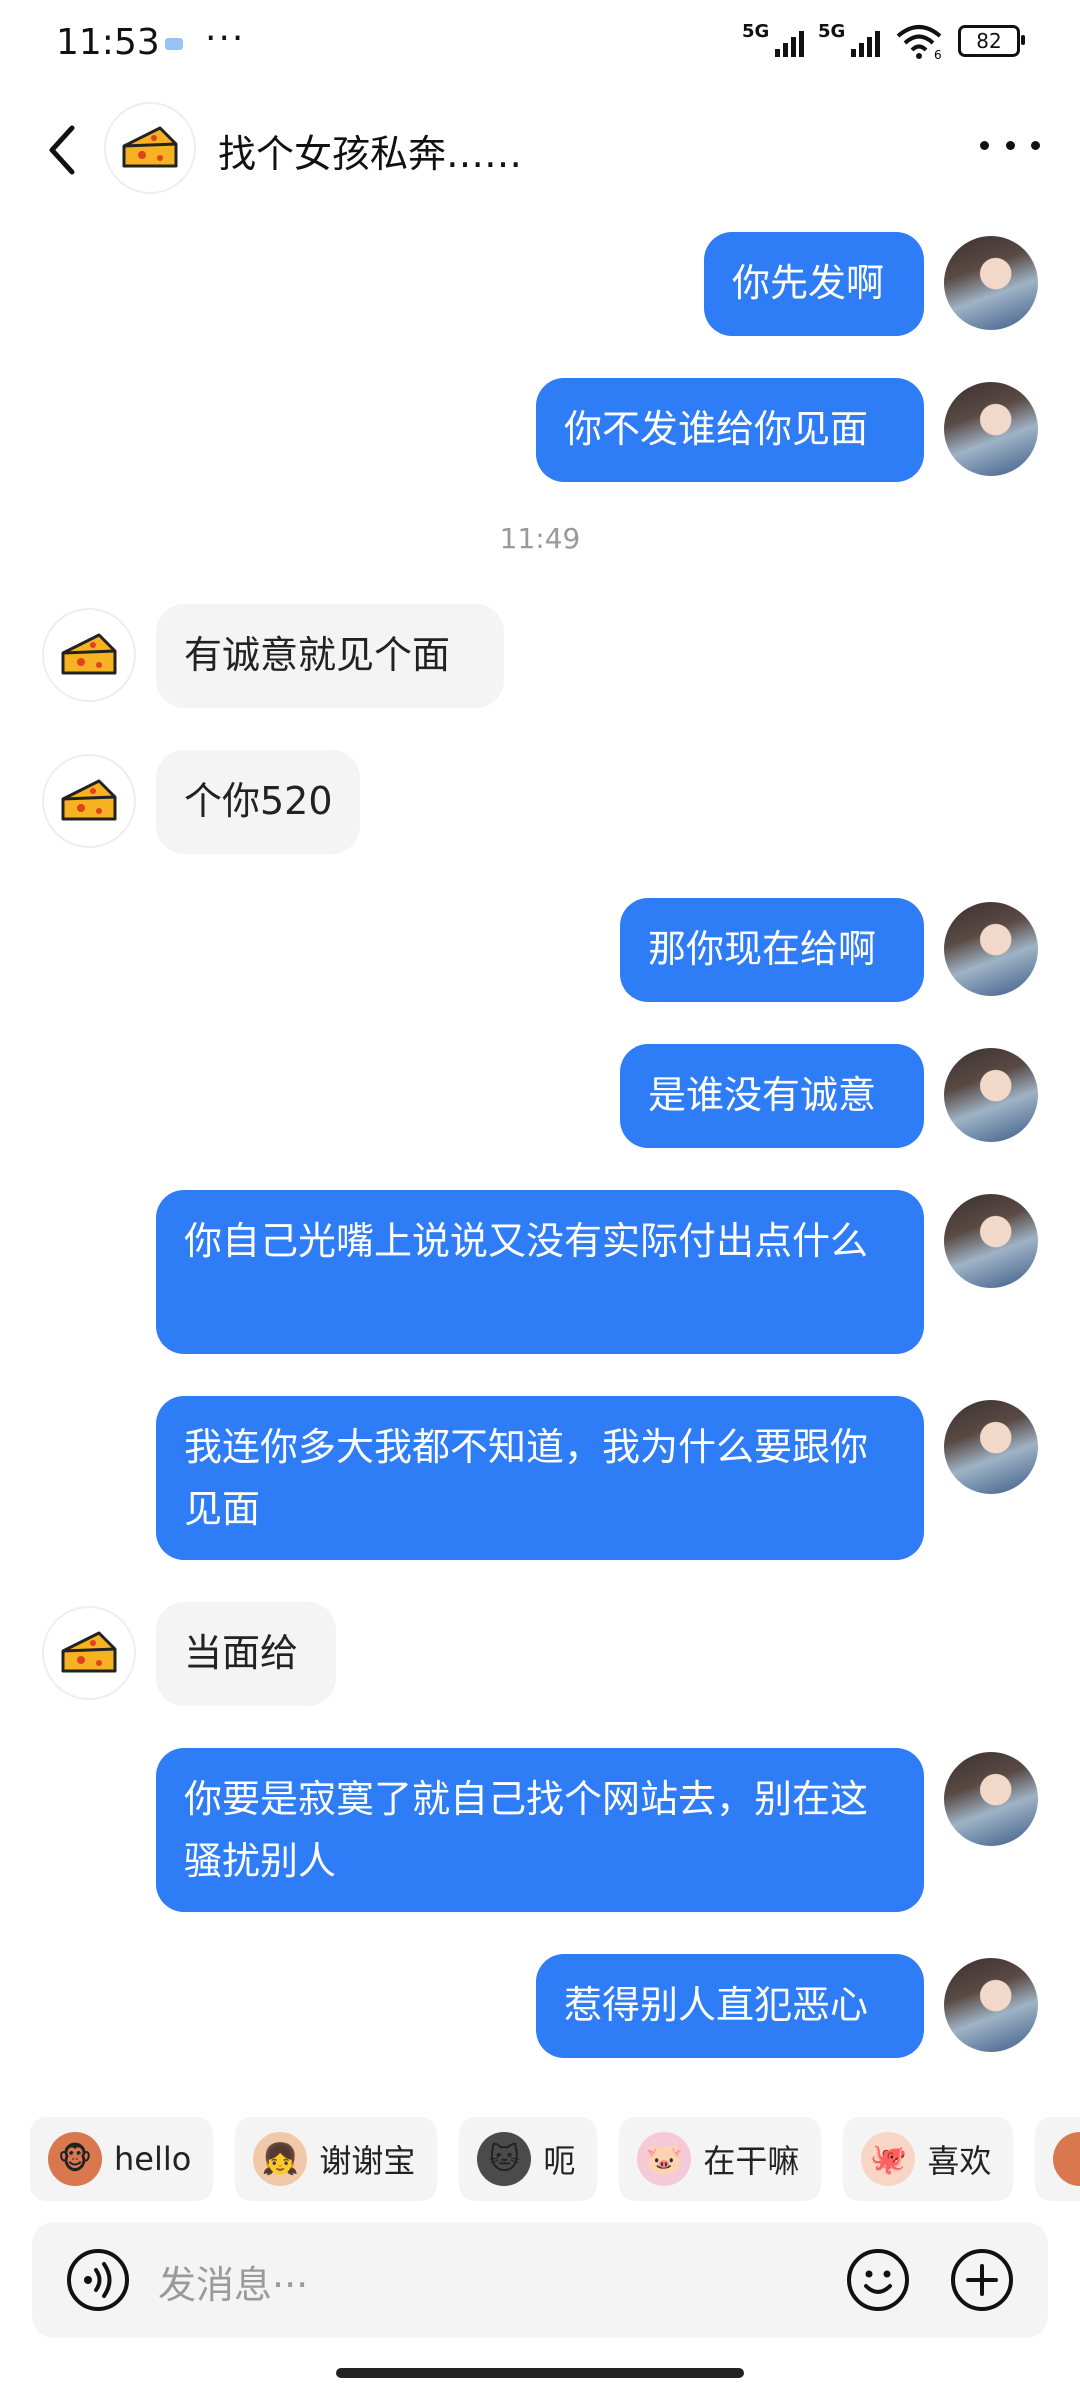  Describe the element at coordinates (280, 2159) in the screenshot. I see `girl-emoji-icon: 👧` at that location.